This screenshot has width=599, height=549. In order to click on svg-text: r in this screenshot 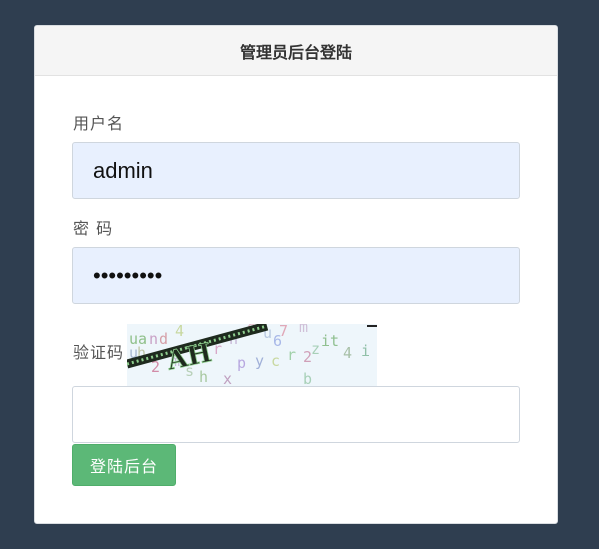, I will do `click(291, 355)`.